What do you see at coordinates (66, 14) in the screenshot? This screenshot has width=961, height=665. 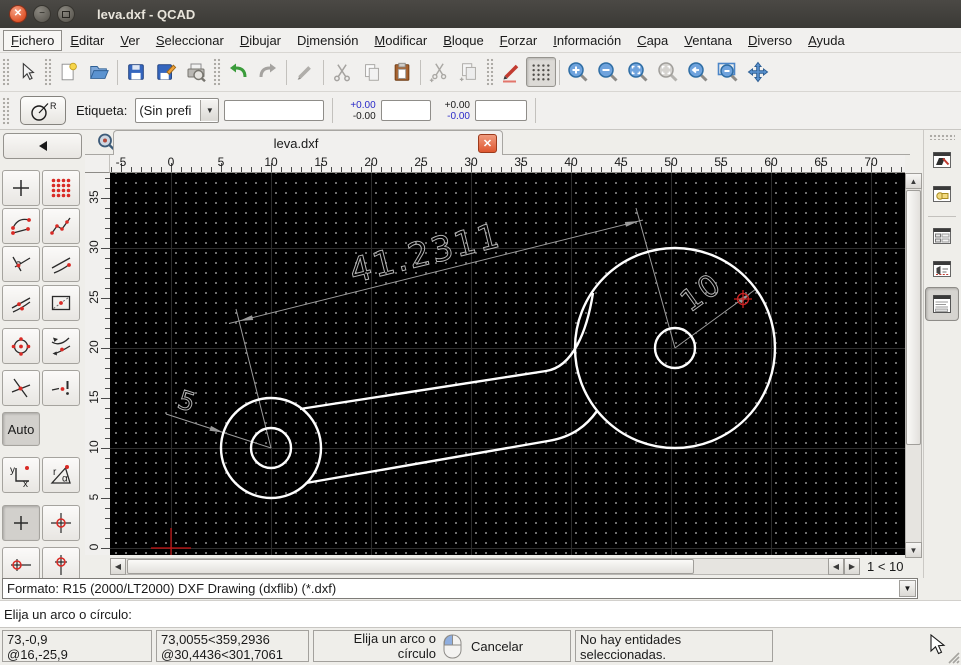 I see `maximize-window-icon` at bounding box center [66, 14].